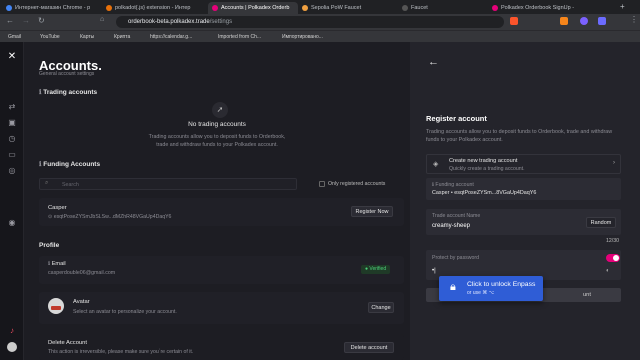 This screenshot has width=640, height=360. I want to click on bookmark-item: Gmail, so click(14, 37).